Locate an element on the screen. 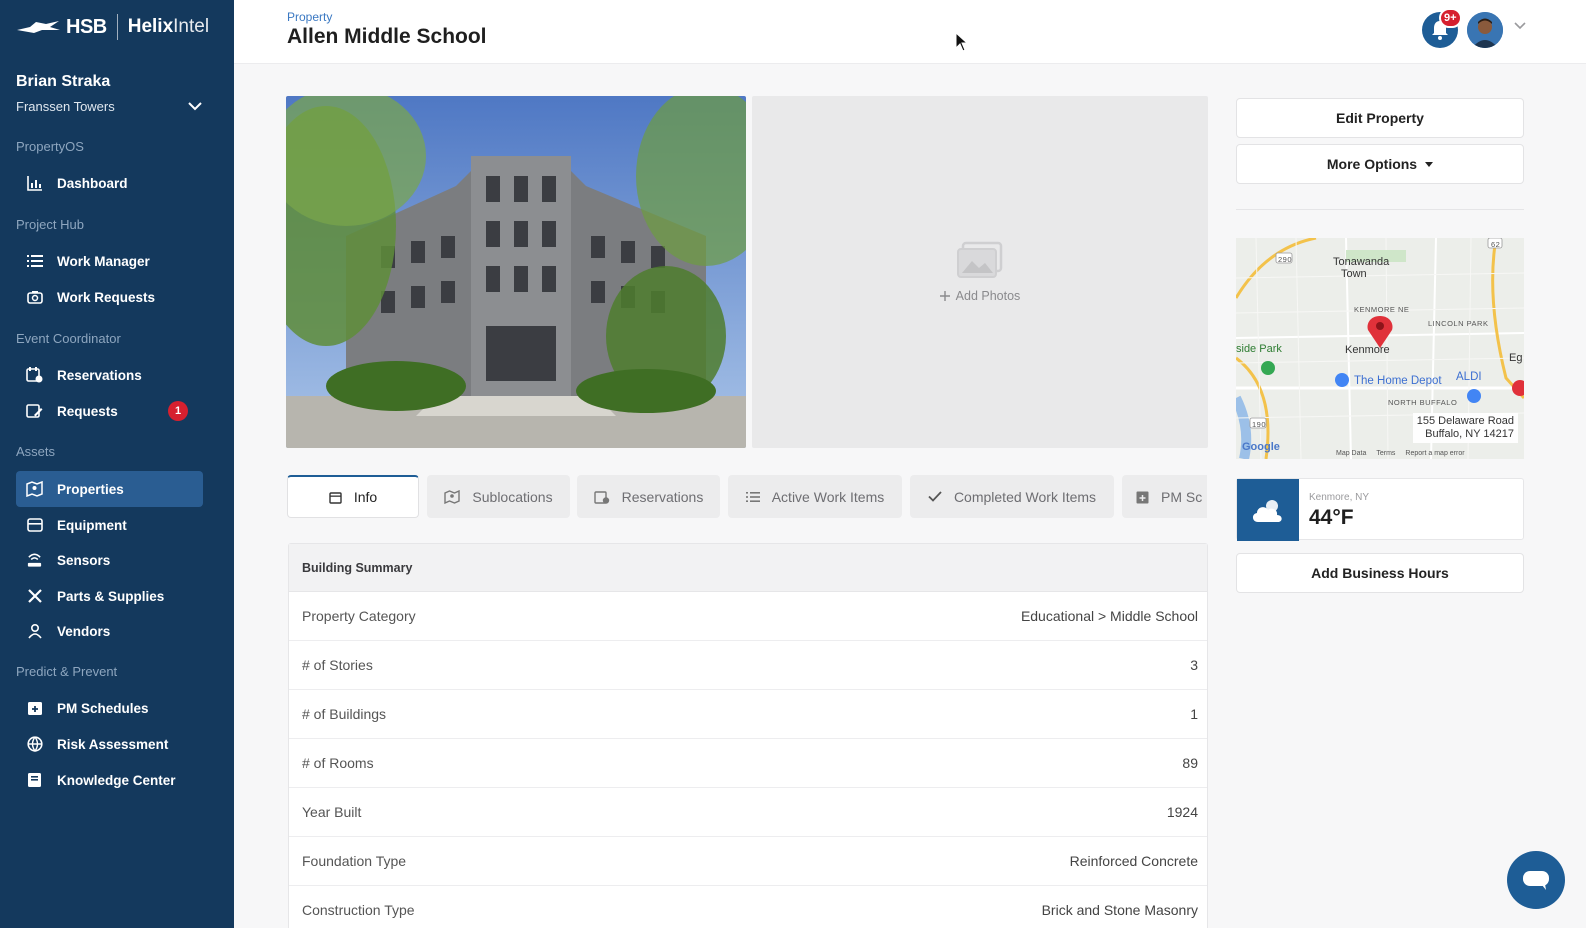 This screenshot has width=1586, height=928. page-title: Allen Middle School is located at coordinates (387, 36).